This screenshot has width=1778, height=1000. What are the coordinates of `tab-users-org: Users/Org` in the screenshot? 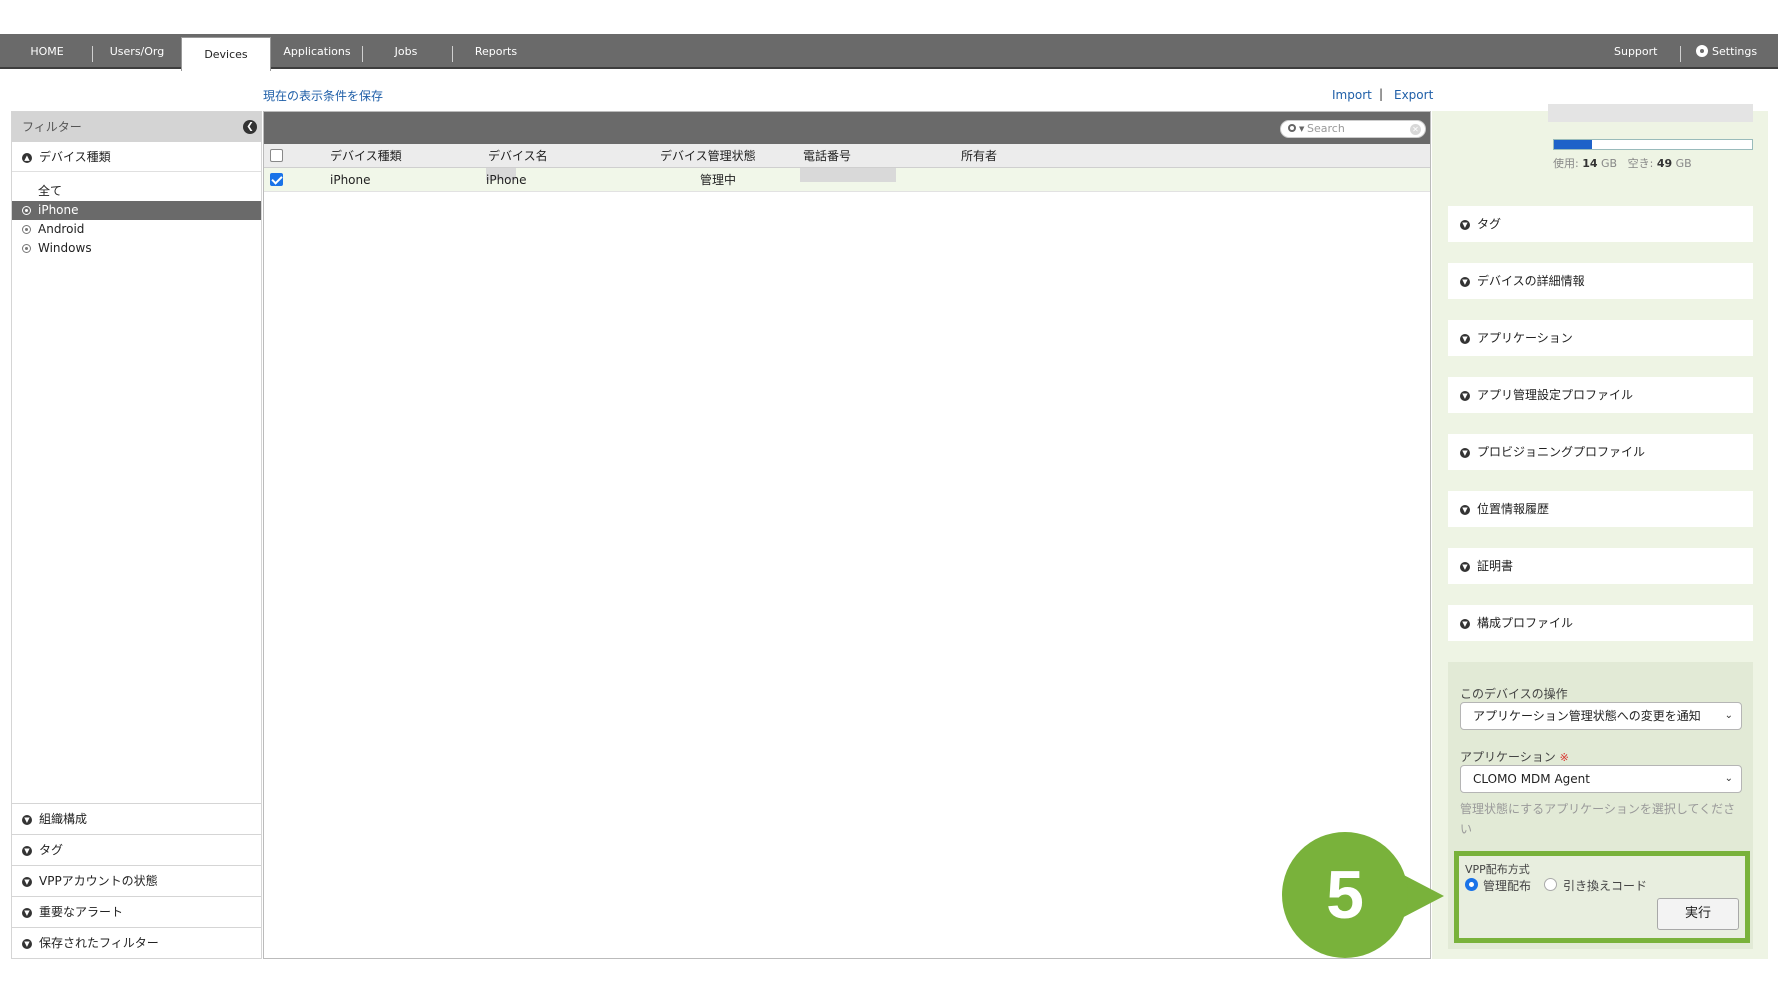 It's located at (137, 51).